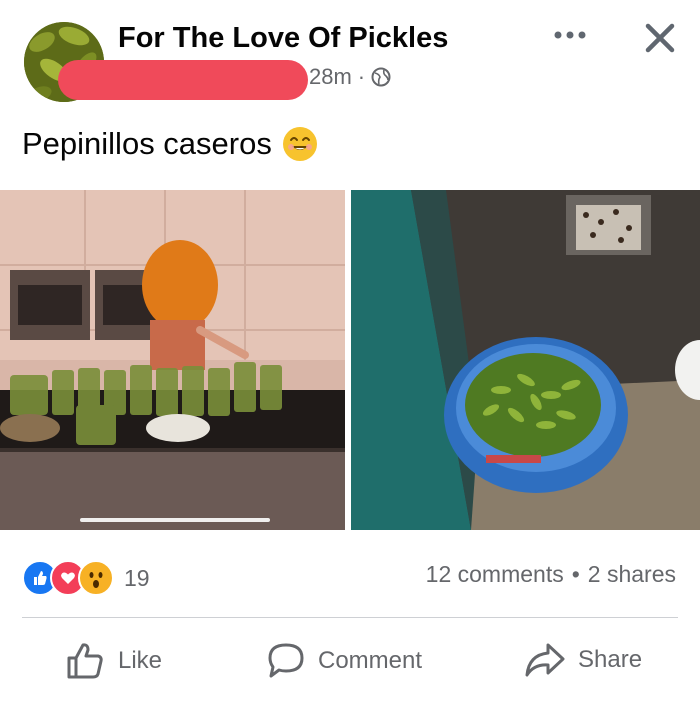 Image resolution: width=700 pixels, height=703 pixels. I want to click on share-arrow-icon, so click(545, 660).